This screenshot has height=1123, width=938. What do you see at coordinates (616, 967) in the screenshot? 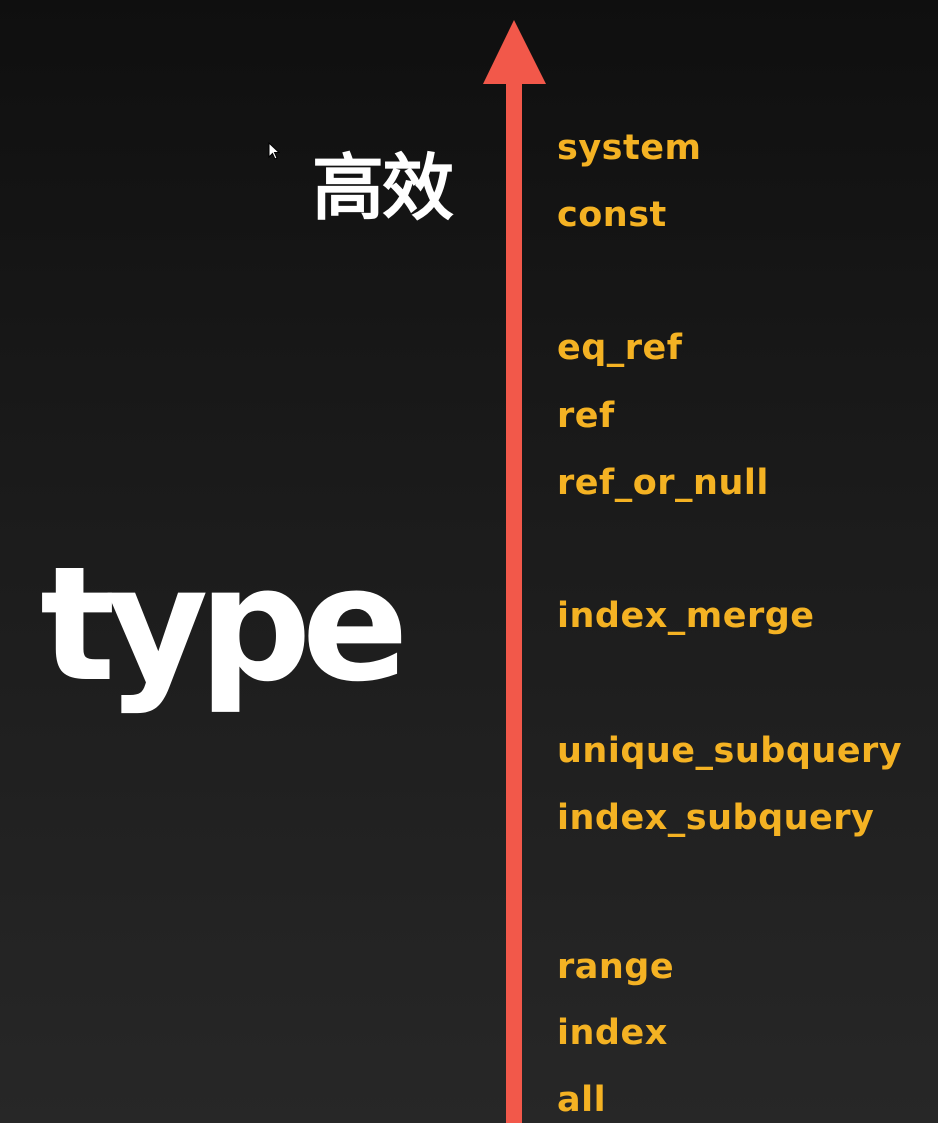
I see `level-range: range` at bounding box center [616, 967].